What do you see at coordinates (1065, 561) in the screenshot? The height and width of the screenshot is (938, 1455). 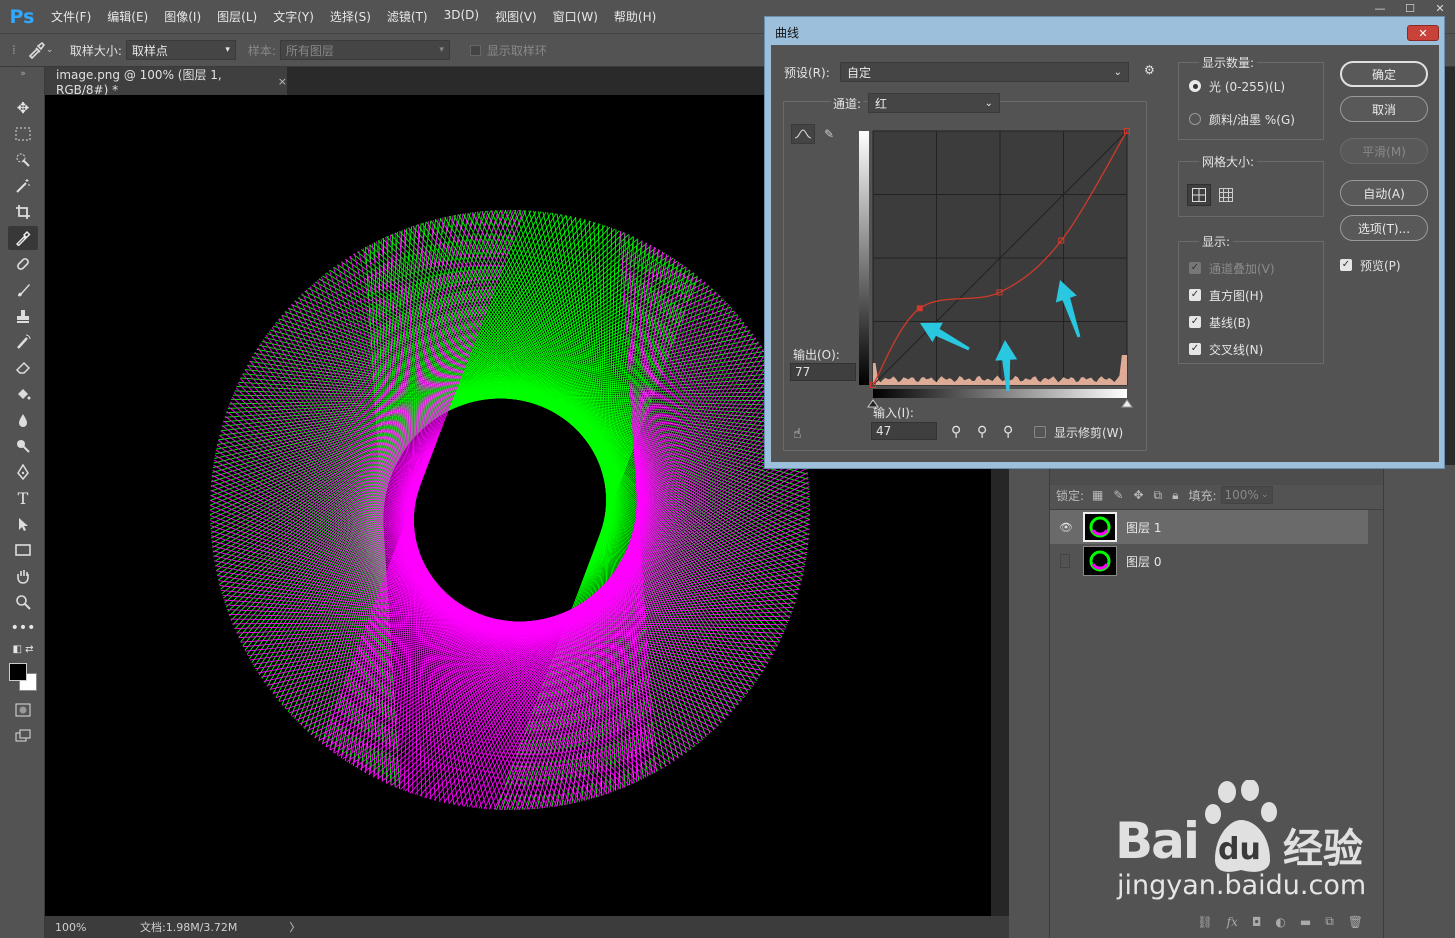 I see `visibility-toggle` at bounding box center [1065, 561].